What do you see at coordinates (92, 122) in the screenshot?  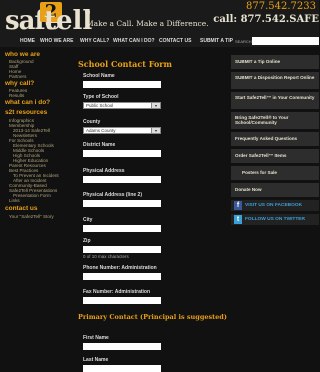 I see `county-label: County` at bounding box center [92, 122].